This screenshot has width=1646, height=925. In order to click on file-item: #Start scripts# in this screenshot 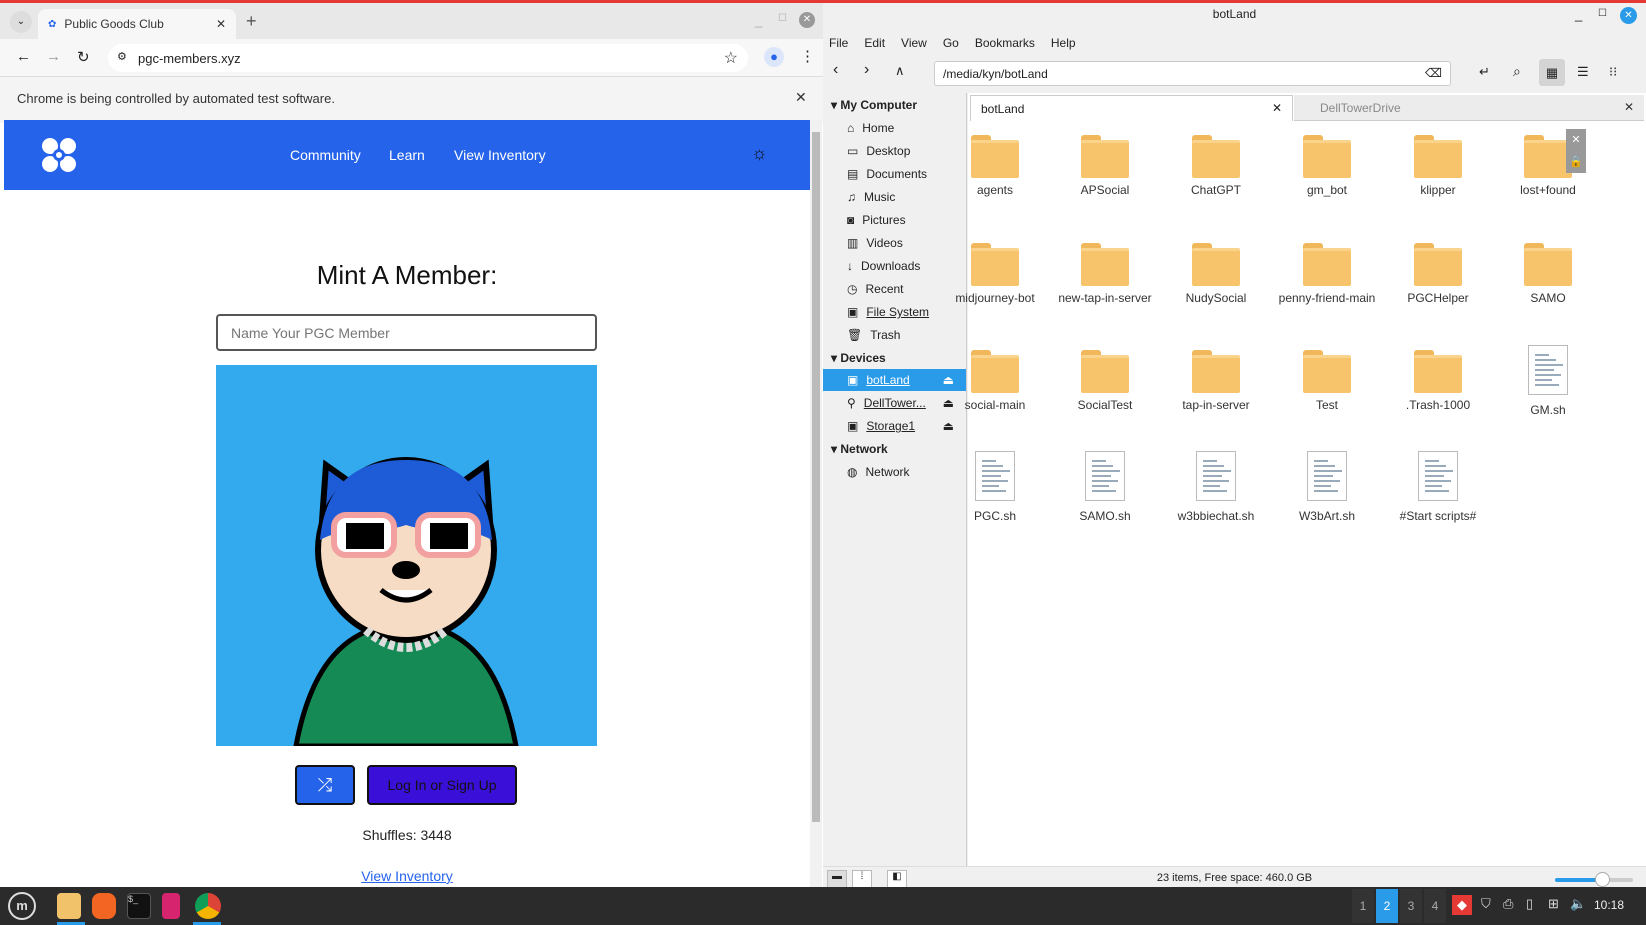, I will do `click(1438, 487)`.